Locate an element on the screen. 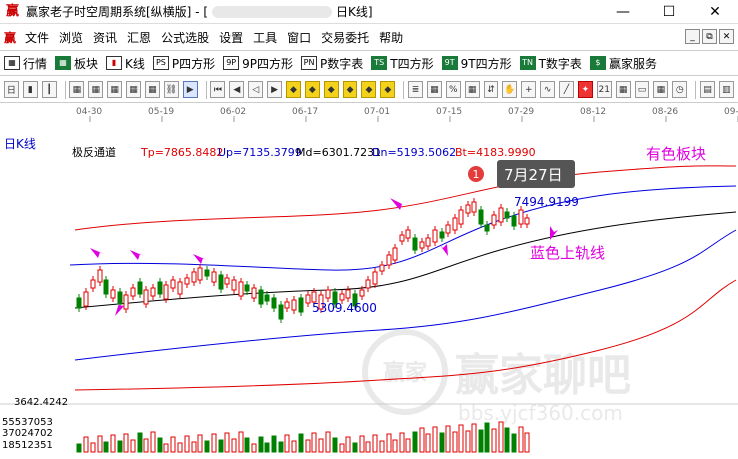  toolbar-service-button: $ 赢家服务 is located at coordinates (623, 63).